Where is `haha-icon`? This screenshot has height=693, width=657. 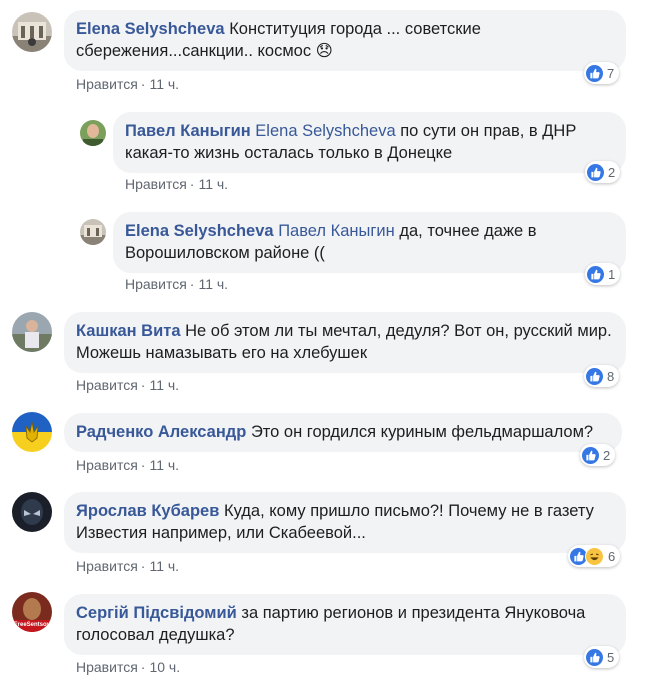 haha-icon is located at coordinates (594, 556).